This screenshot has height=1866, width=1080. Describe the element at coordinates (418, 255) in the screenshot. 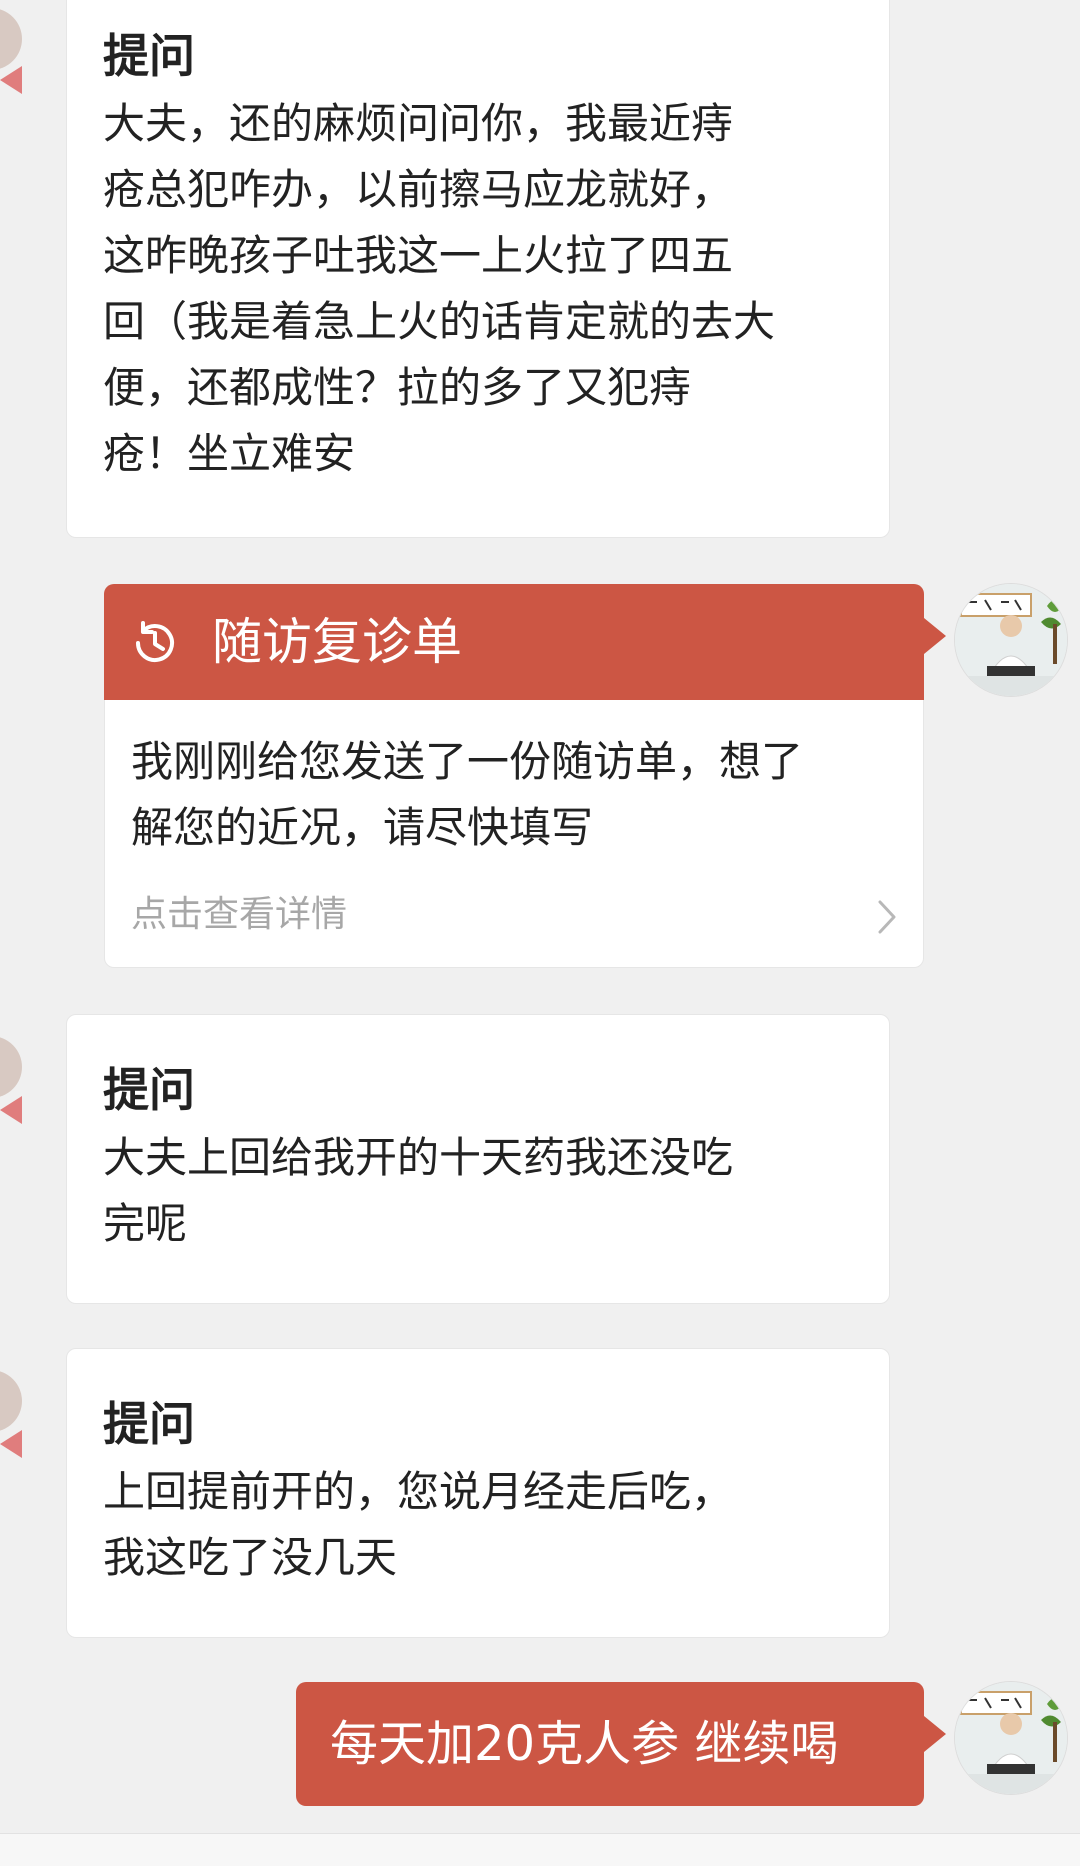

I see `question-line: 这昨晚孩子吐我这一上火拉了四五` at that location.